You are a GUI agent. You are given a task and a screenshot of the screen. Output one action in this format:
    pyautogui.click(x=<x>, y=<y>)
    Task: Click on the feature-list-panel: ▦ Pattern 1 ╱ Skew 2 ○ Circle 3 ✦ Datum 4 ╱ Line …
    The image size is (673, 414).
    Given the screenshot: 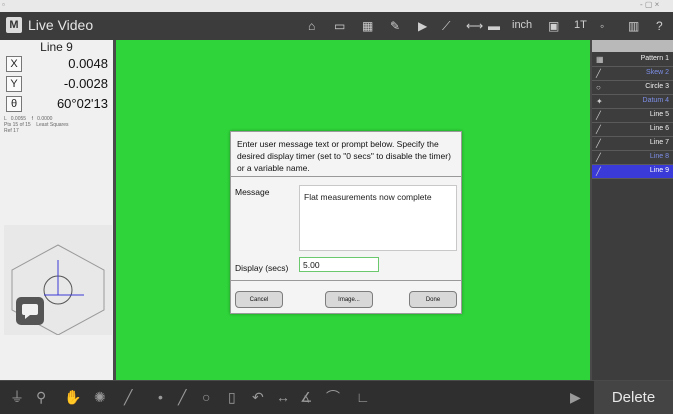 What is the action you would take?
    pyautogui.click(x=632, y=210)
    